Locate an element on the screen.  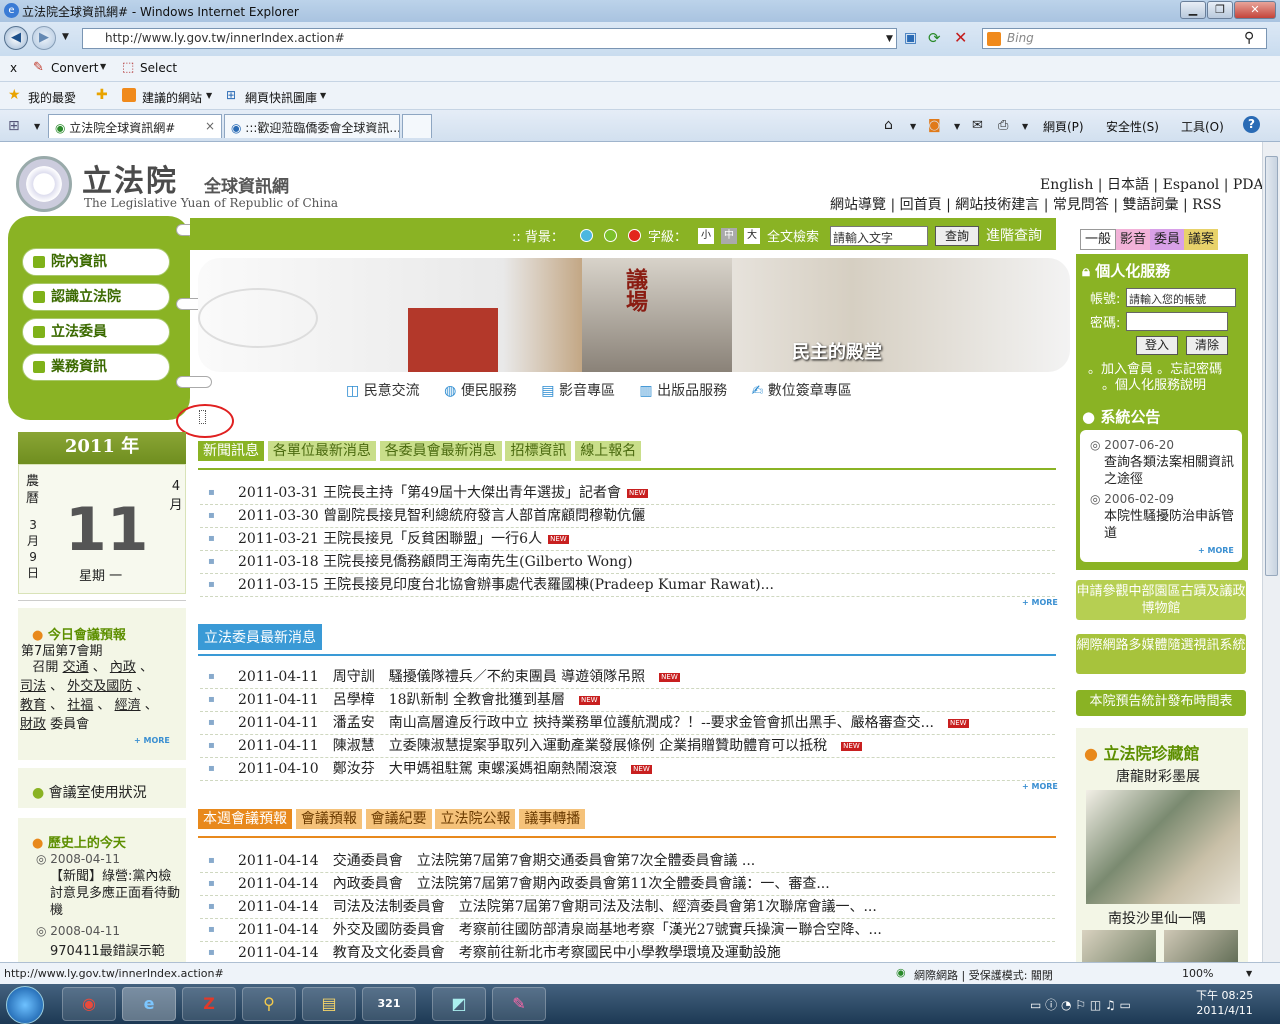
account-input: 請輸入您的帳號 is located at coordinates (1181, 297).